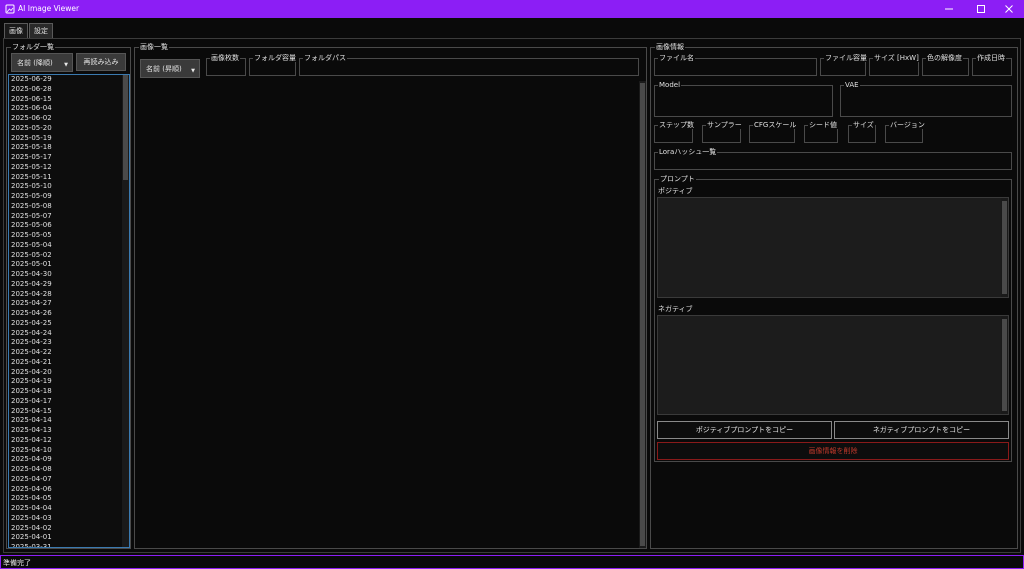  Describe the element at coordinates (170, 68) in the screenshot. I see `image-sort-select: 名前 (昇順) ▼` at that location.